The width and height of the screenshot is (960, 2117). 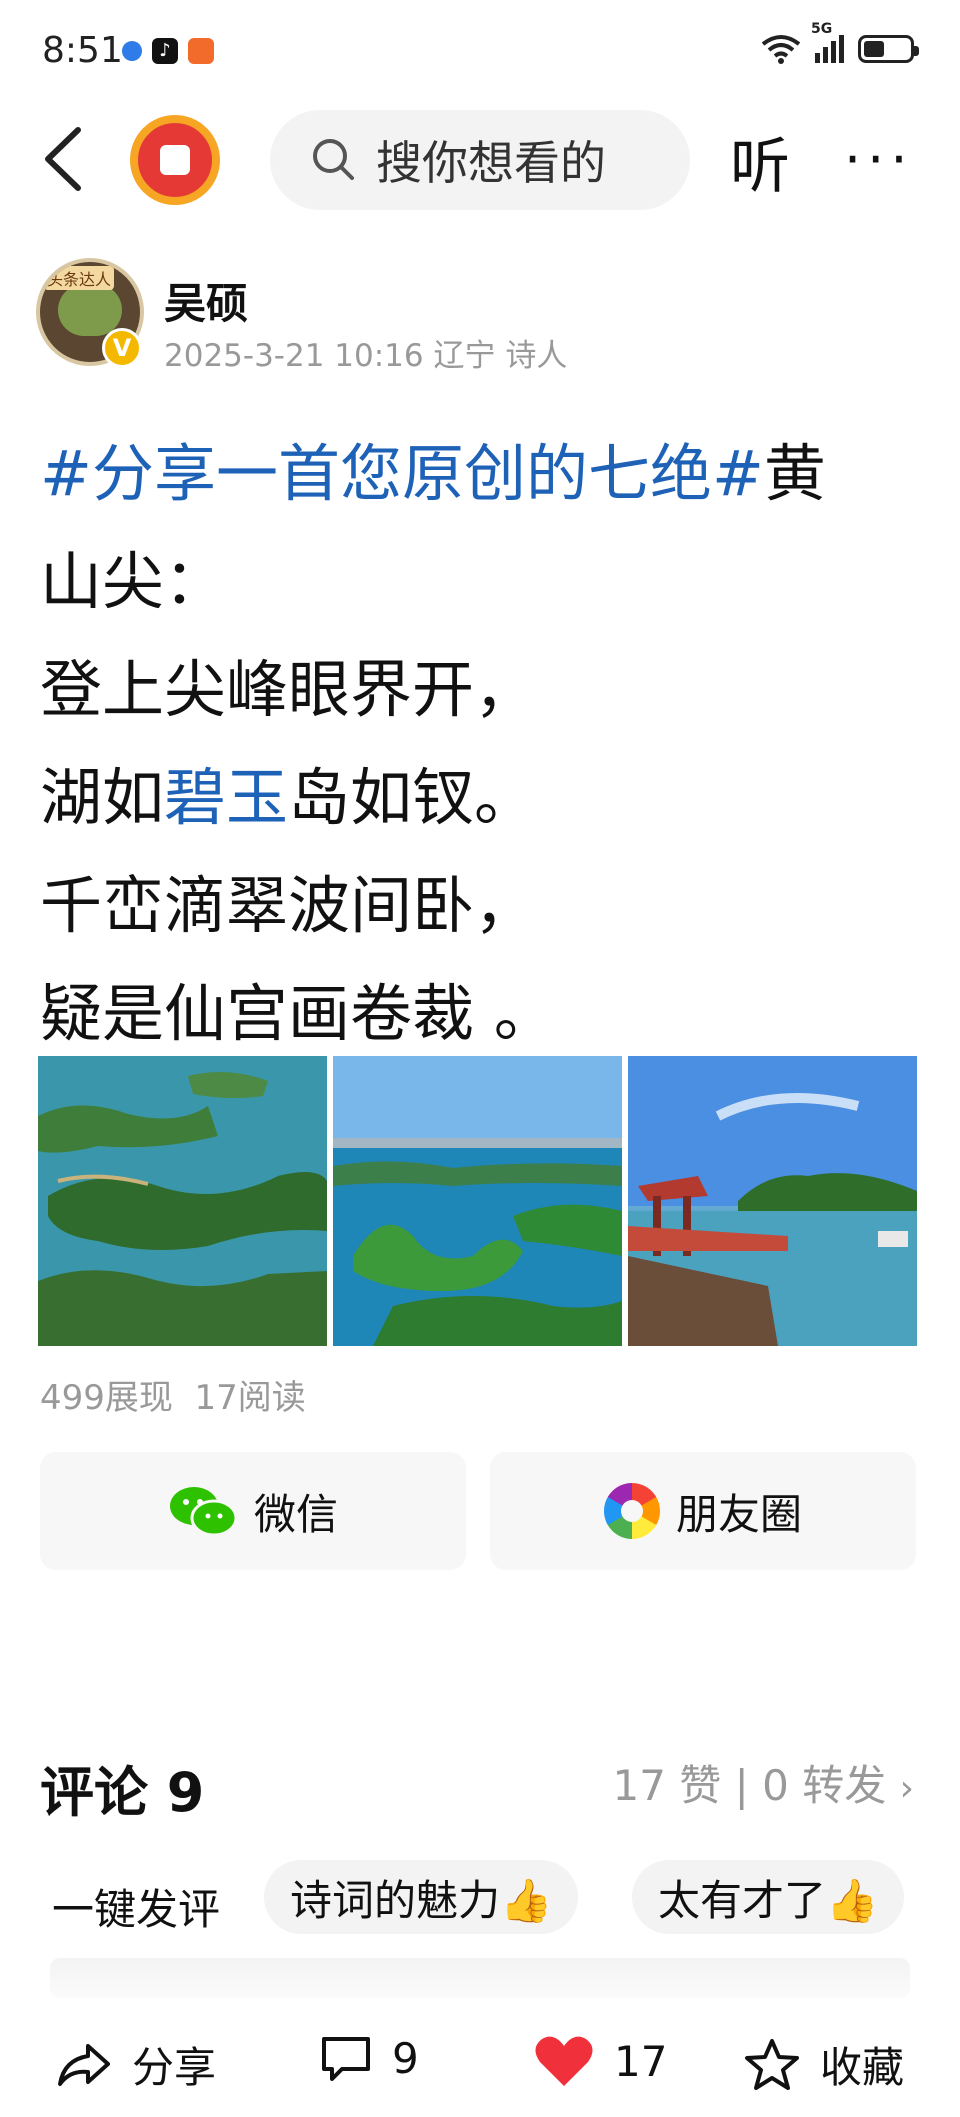 What do you see at coordinates (366, 356) in the screenshot?
I see `post-meta: 2025-3-21 10:16 辽宁 诗人` at bounding box center [366, 356].